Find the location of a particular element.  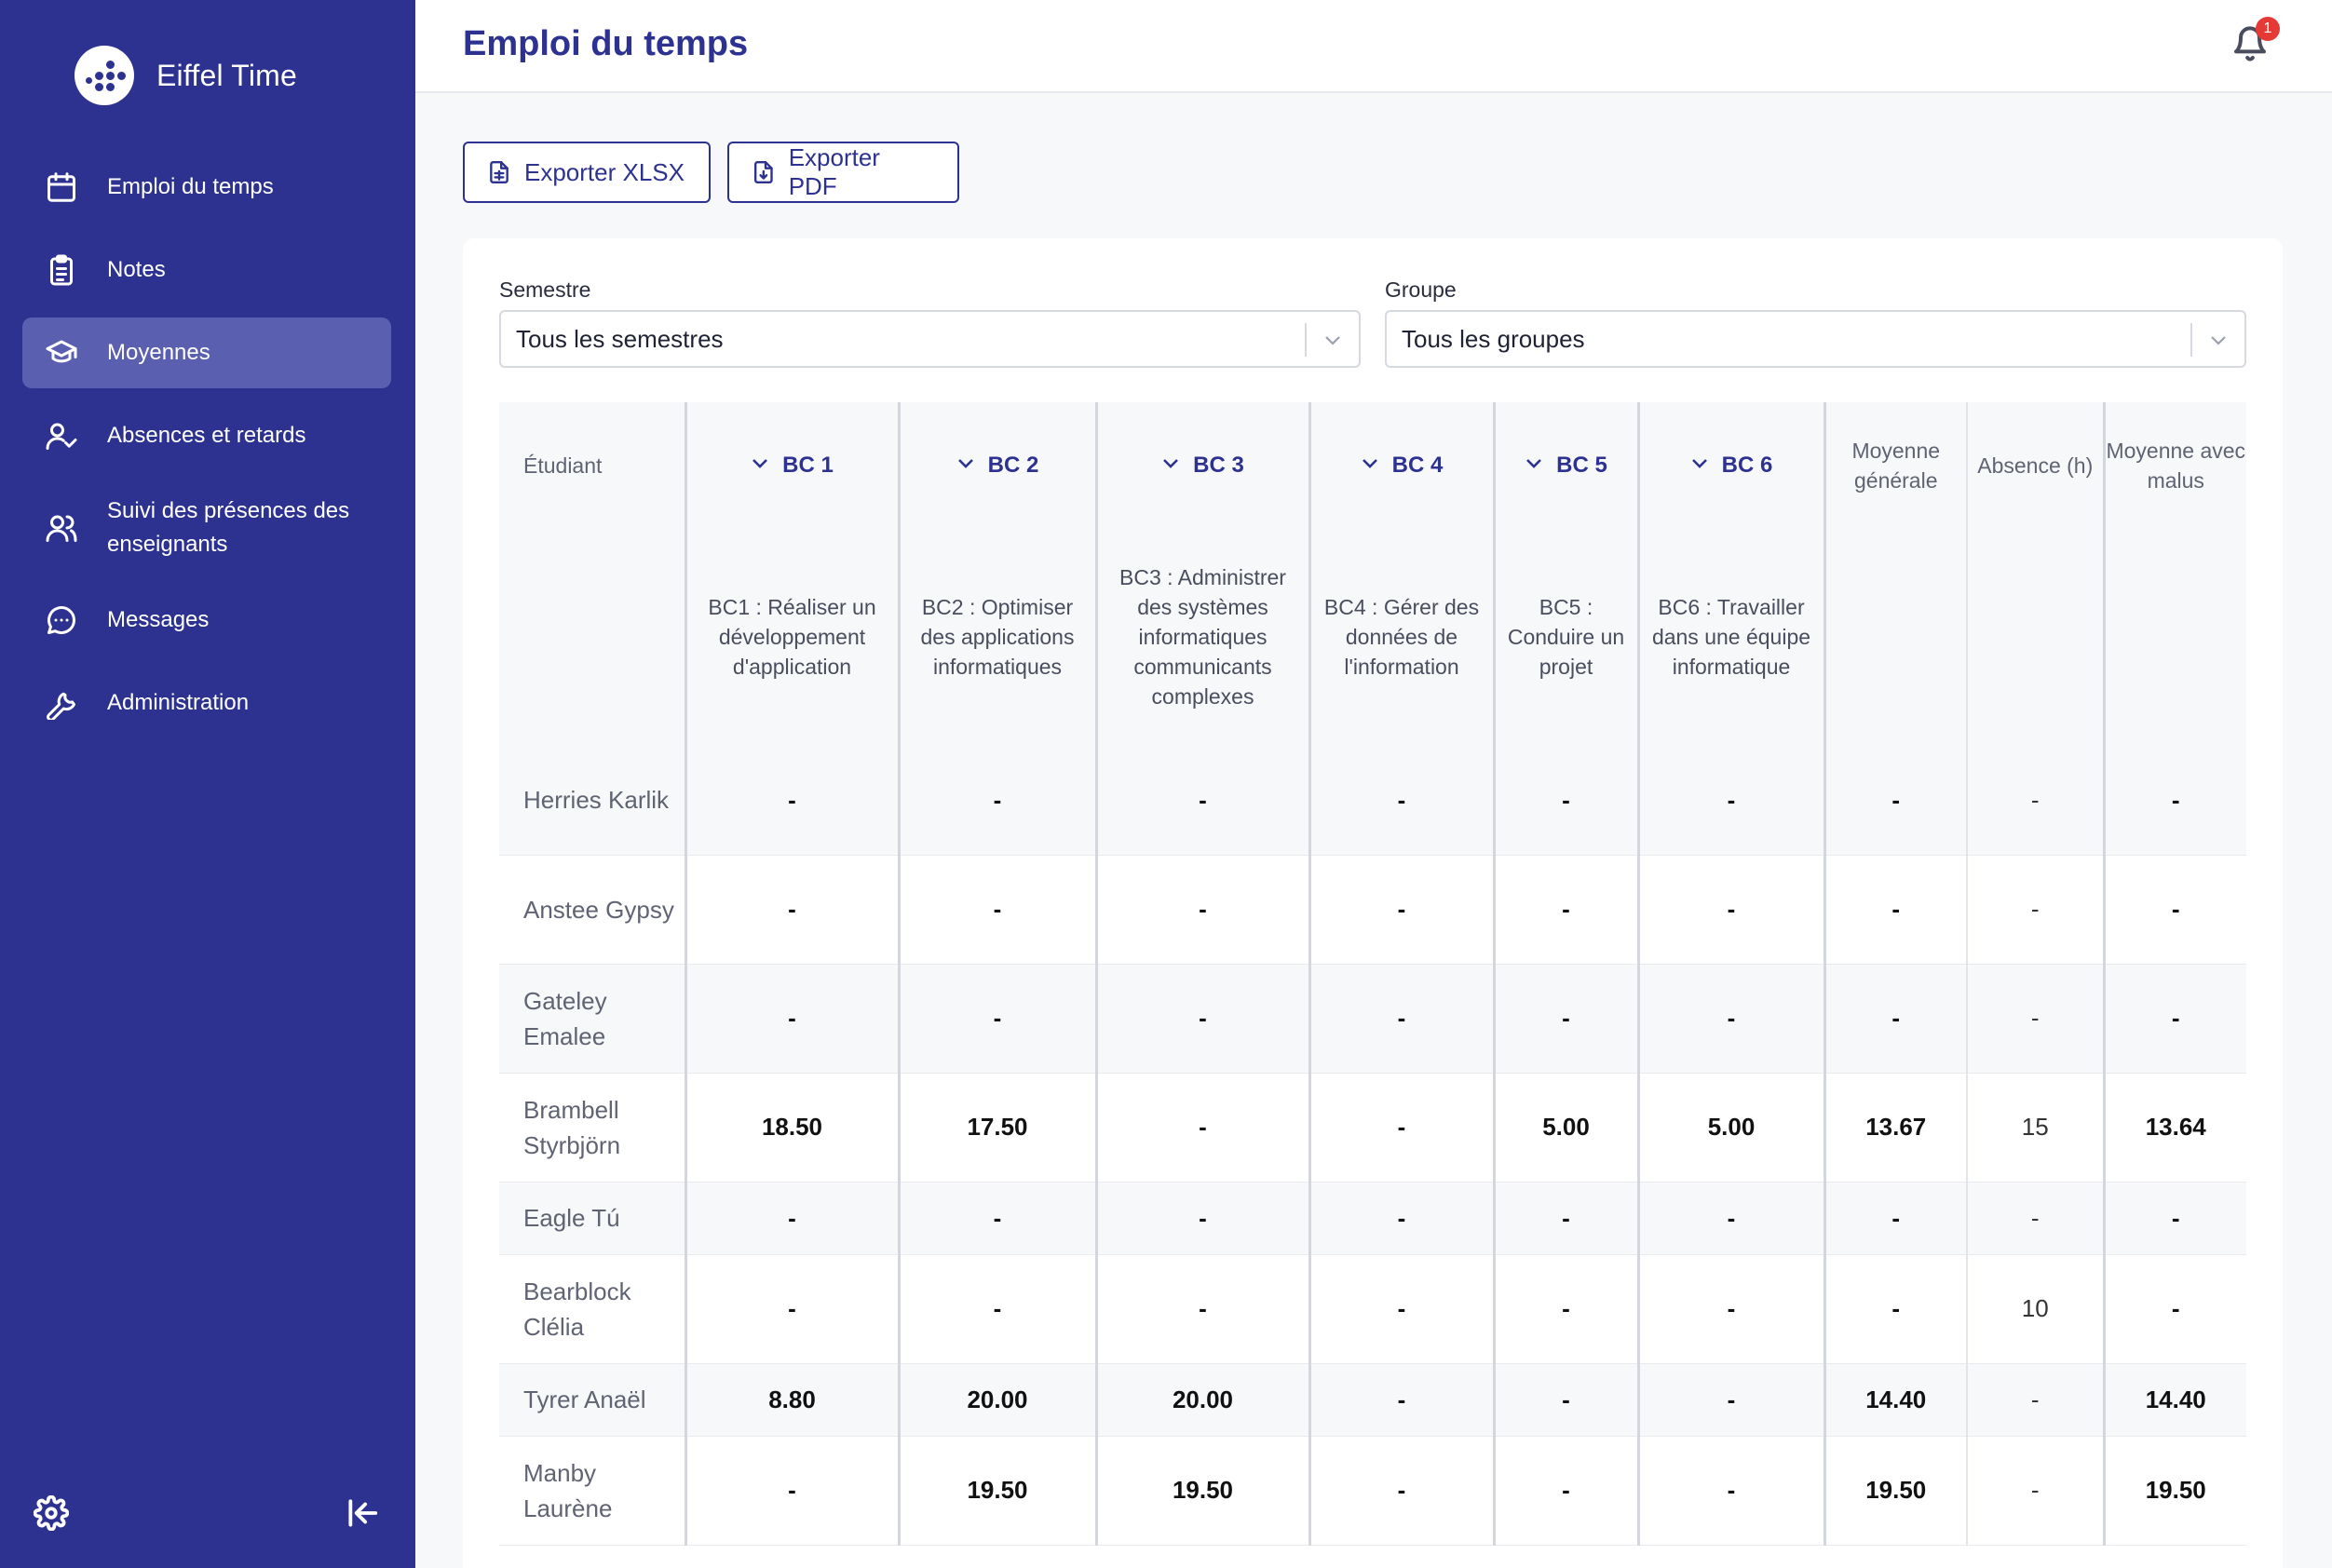

bc2-average: 19.50 is located at coordinates (997, 1491).